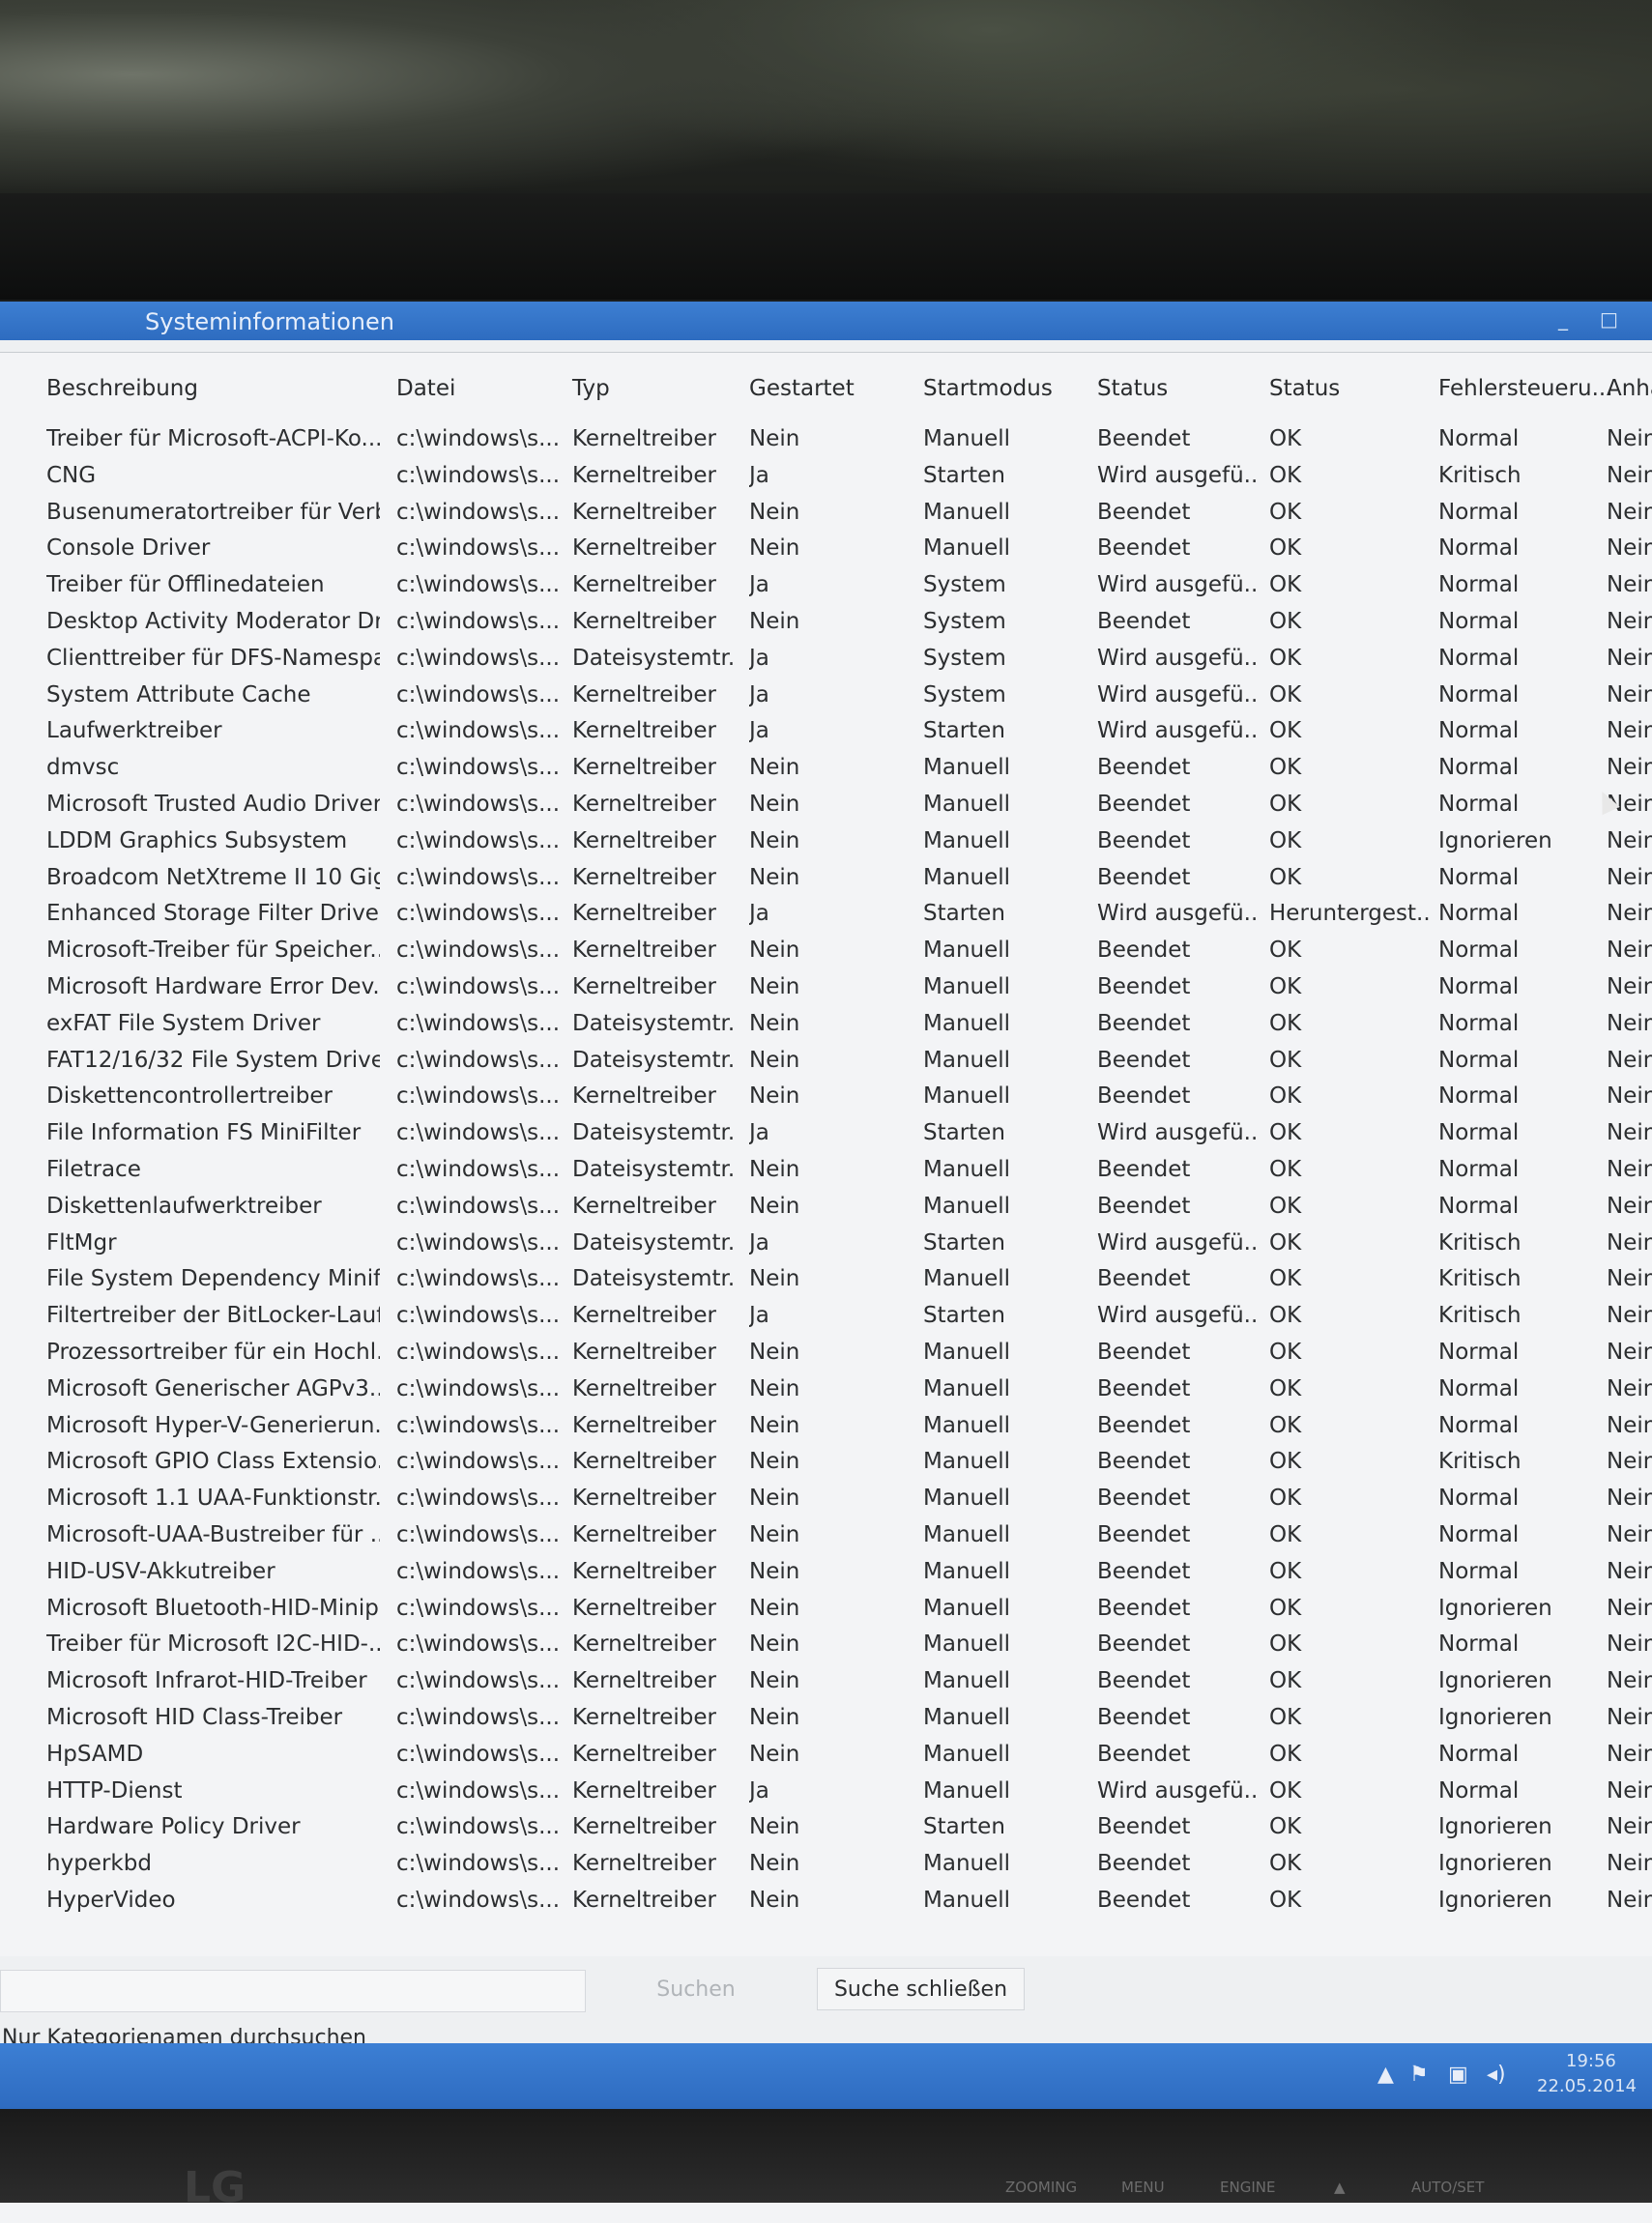 The width and height of the screenshot is (1652, 2223). Describe the element at coordinates (1458, 2075) in the screenshot. I see `network-icon: ▣` at that location.